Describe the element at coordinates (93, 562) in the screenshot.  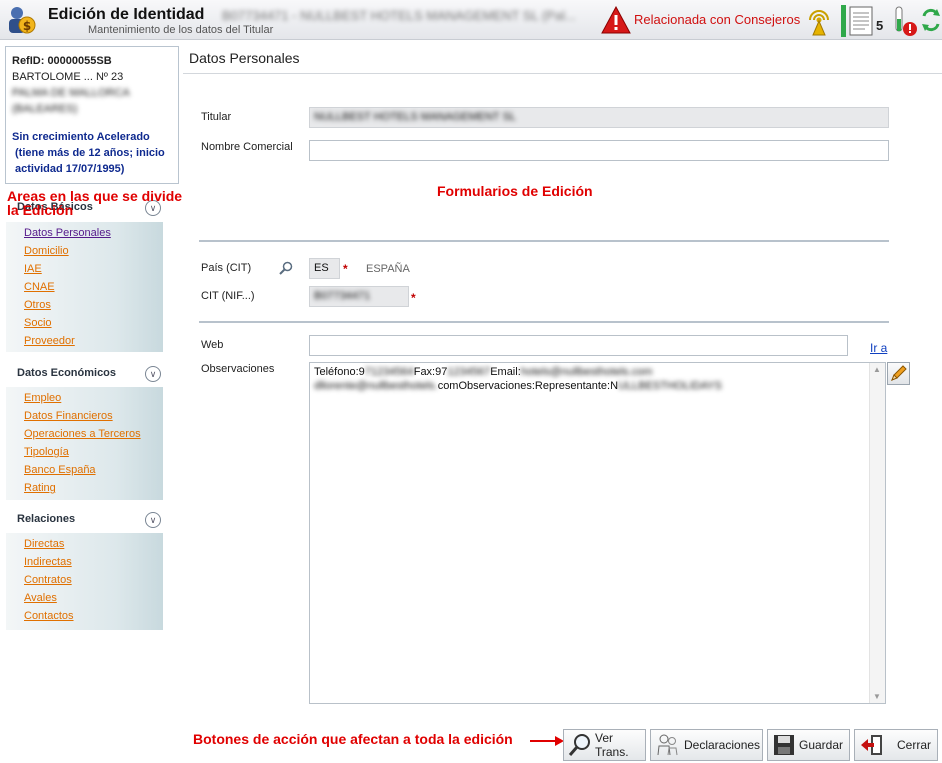
I see `nav-indirectas: Indirectas` at that location.